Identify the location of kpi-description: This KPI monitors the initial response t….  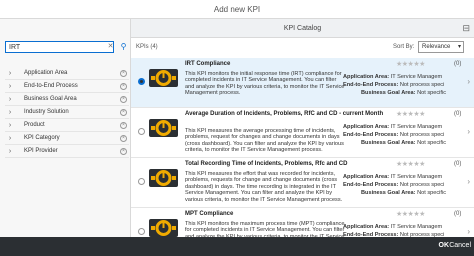
(265, 84).